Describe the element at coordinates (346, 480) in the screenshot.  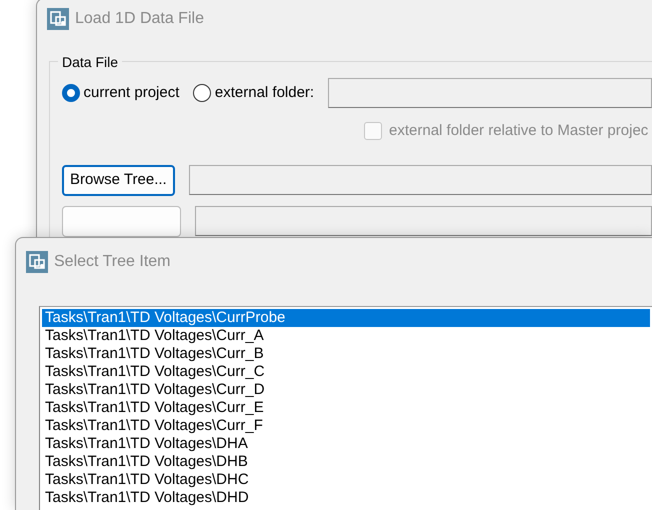
I see `list-item: Tasks\Tran1\TD Voltages\DHC` at that location.